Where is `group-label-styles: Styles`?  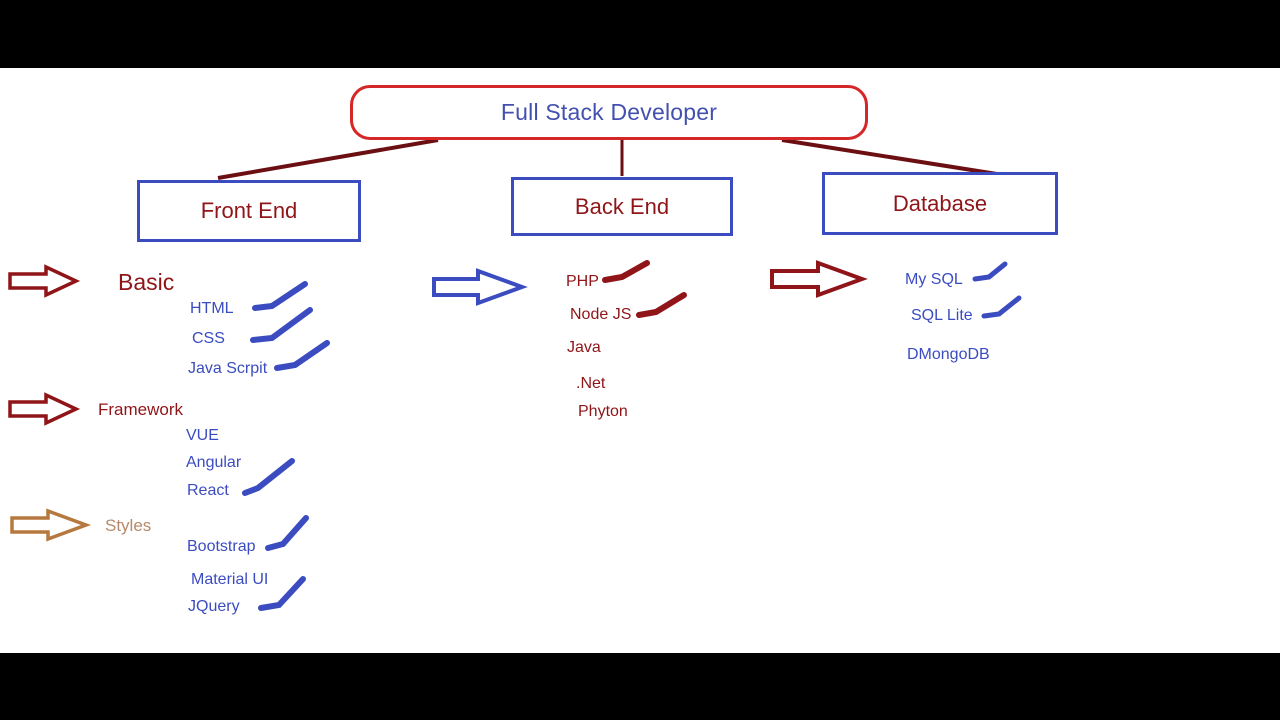
group-label-styles: Styles is located at coordinates (128, 525).